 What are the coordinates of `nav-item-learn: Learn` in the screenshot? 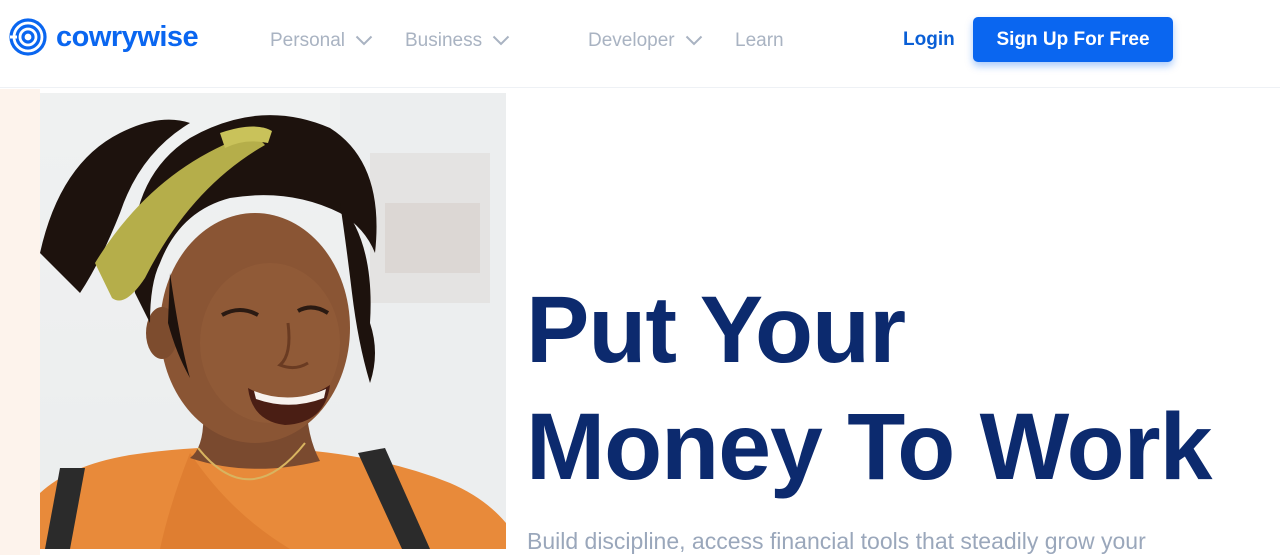 It's located at (759, 40).